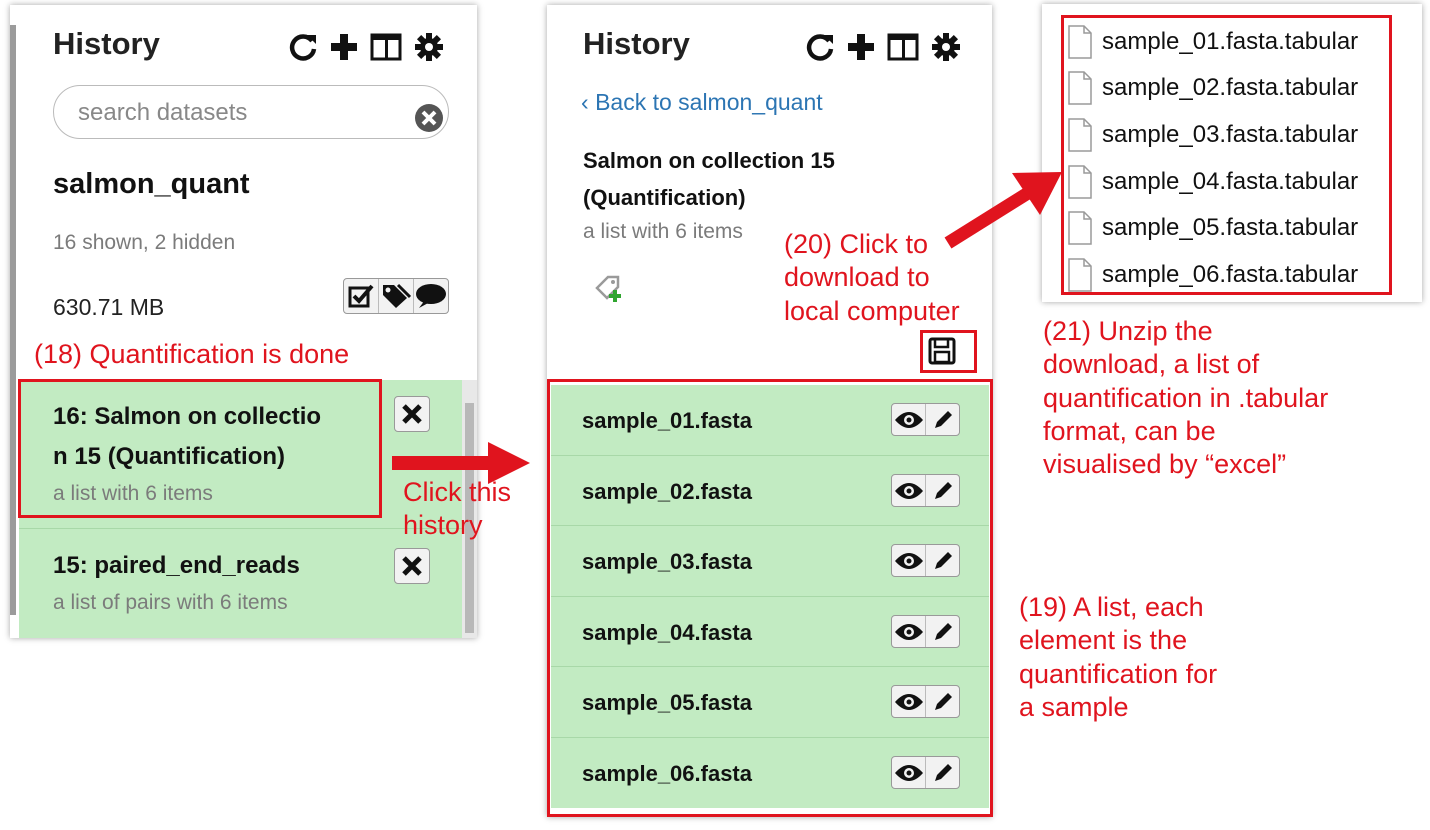  What do you see at coordinates (1103, 640) in the screenshot?
I see `annotation-19-line2: element is the` at bounding box center [1103, 640].